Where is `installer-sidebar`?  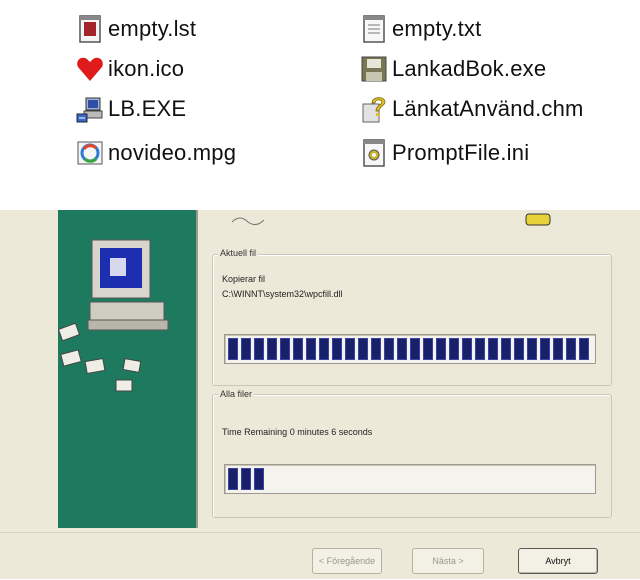 installer-sidebar is located at coordinates (127, 369).